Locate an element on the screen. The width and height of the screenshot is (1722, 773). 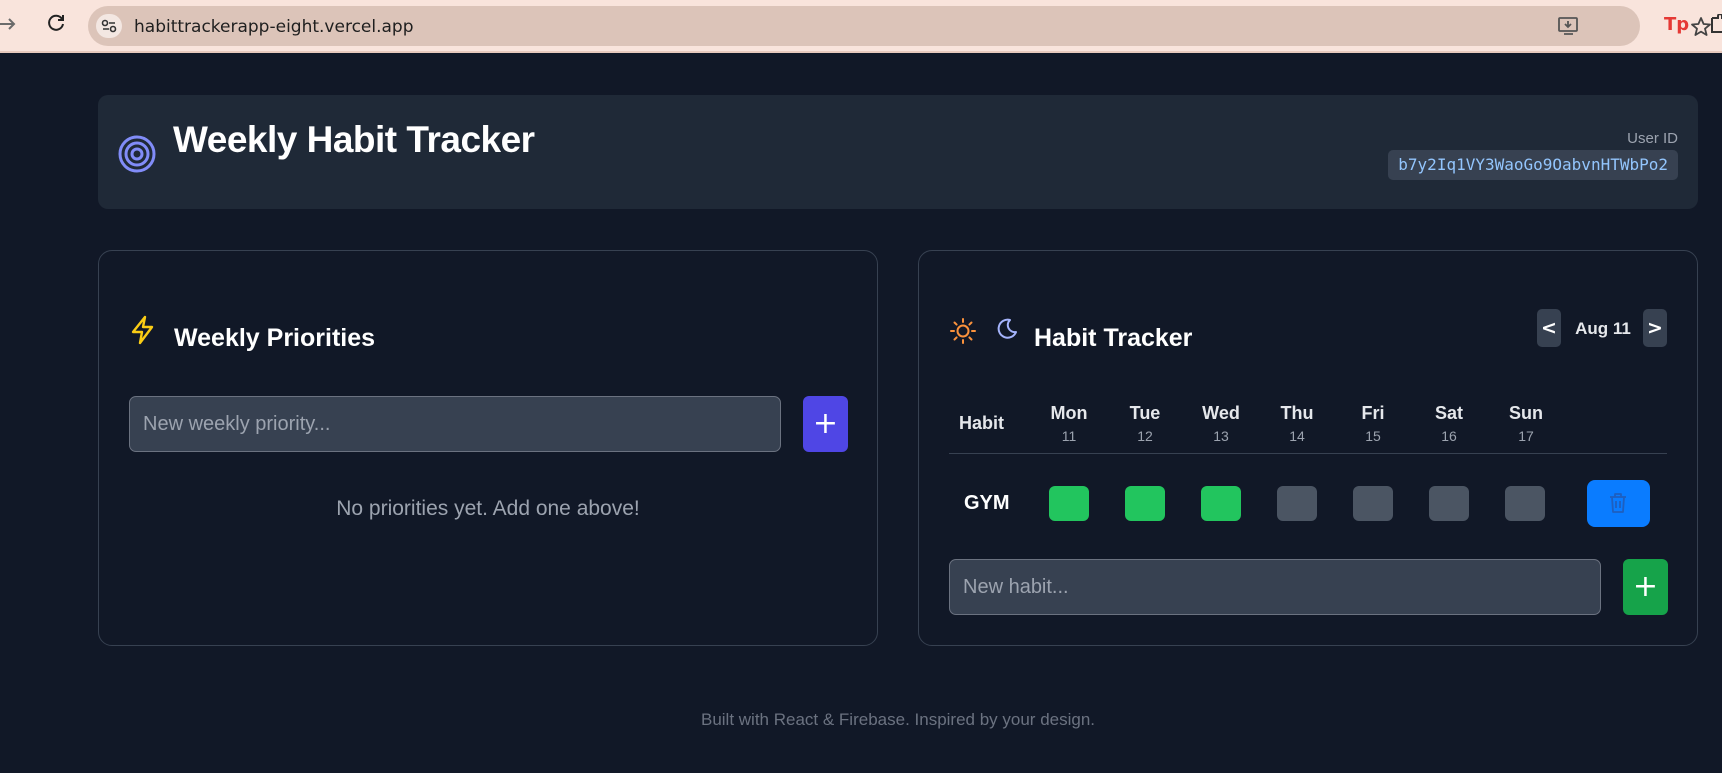
habit-day-checkbox-sat is located at coordinates (1449, 503).